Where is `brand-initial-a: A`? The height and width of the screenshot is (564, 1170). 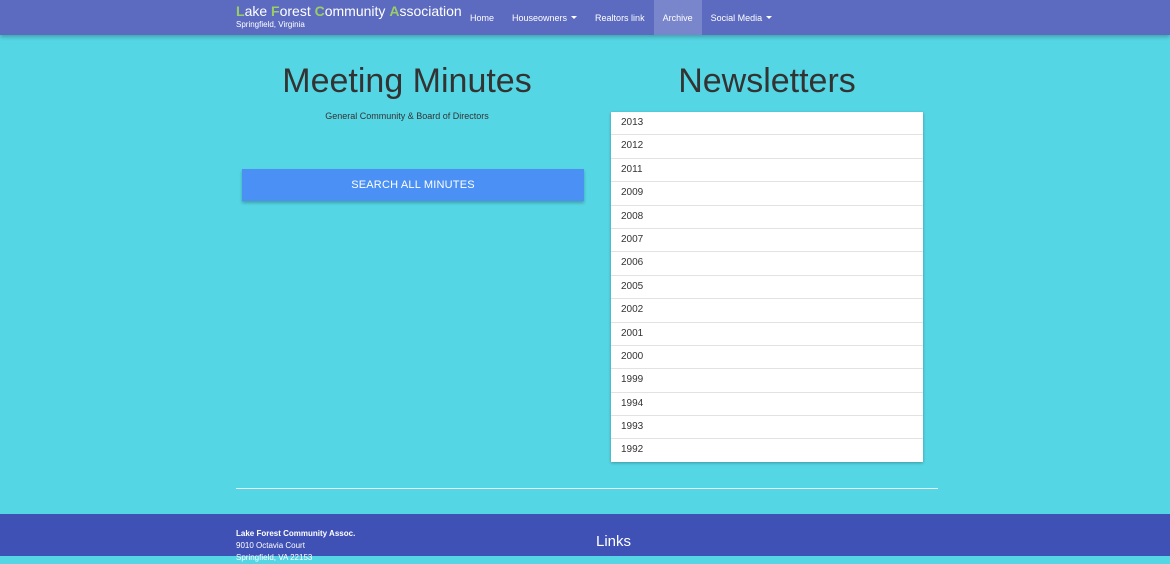 brand-initial-a: A is located at coordinates (394, 11).